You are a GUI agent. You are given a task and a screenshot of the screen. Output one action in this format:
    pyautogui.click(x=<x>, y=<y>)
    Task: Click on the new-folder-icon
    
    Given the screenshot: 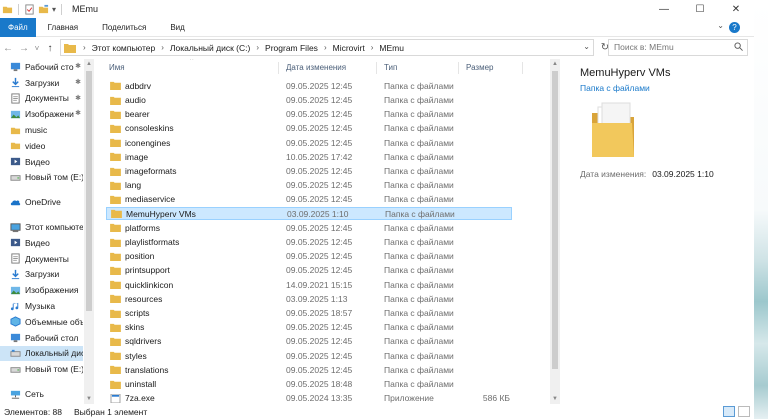 What is the action you would take?
    pyautogui.click(x=43, y=9)
    